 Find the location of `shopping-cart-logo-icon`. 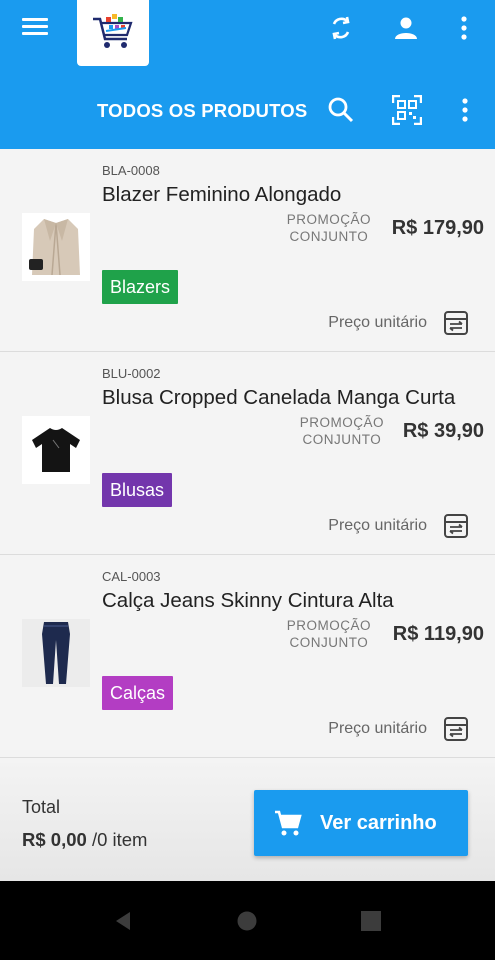

shopping-cart-logo-icon is located at coordinates (113, 31).